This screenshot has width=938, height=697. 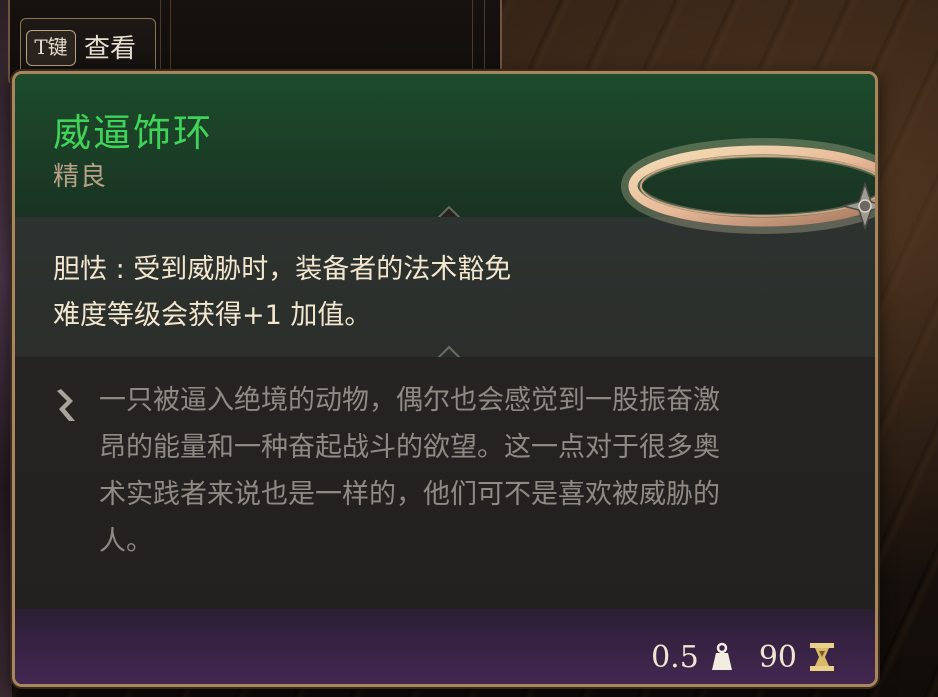 What do you see at coordinates (777, 657) in the screenshot?
I see `price-value: 90` at bounding box center [777, 657].